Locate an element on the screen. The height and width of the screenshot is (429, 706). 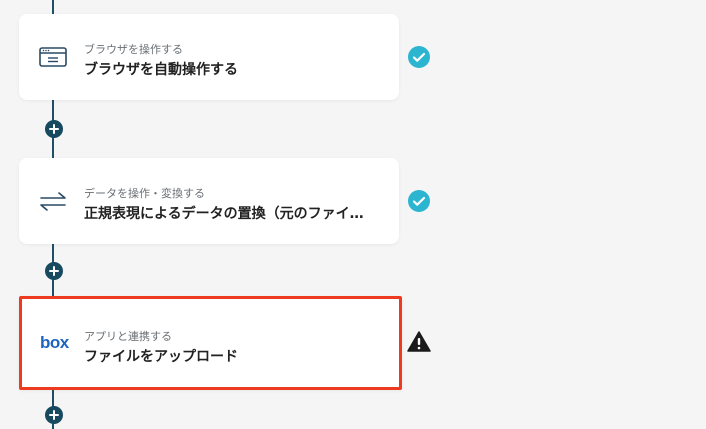
step-subtitle: データを操作・変換する is located at coordinates (144, 193).